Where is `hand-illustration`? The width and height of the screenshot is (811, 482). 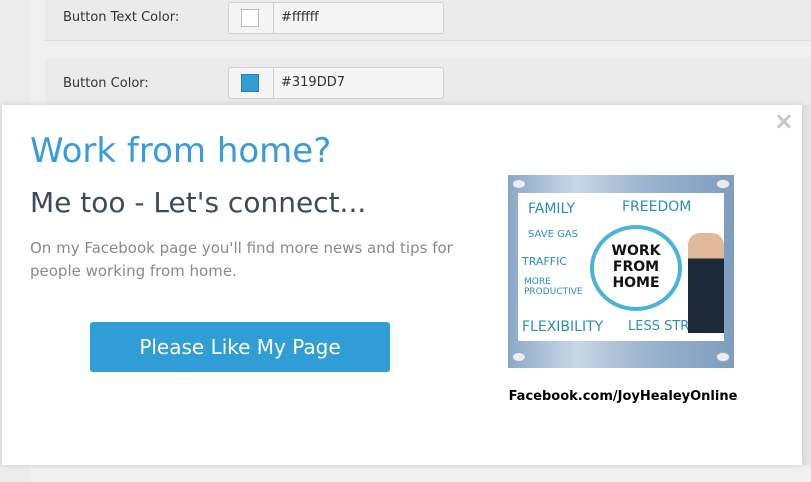
hand-illustration is located at coordinates (706, 283).